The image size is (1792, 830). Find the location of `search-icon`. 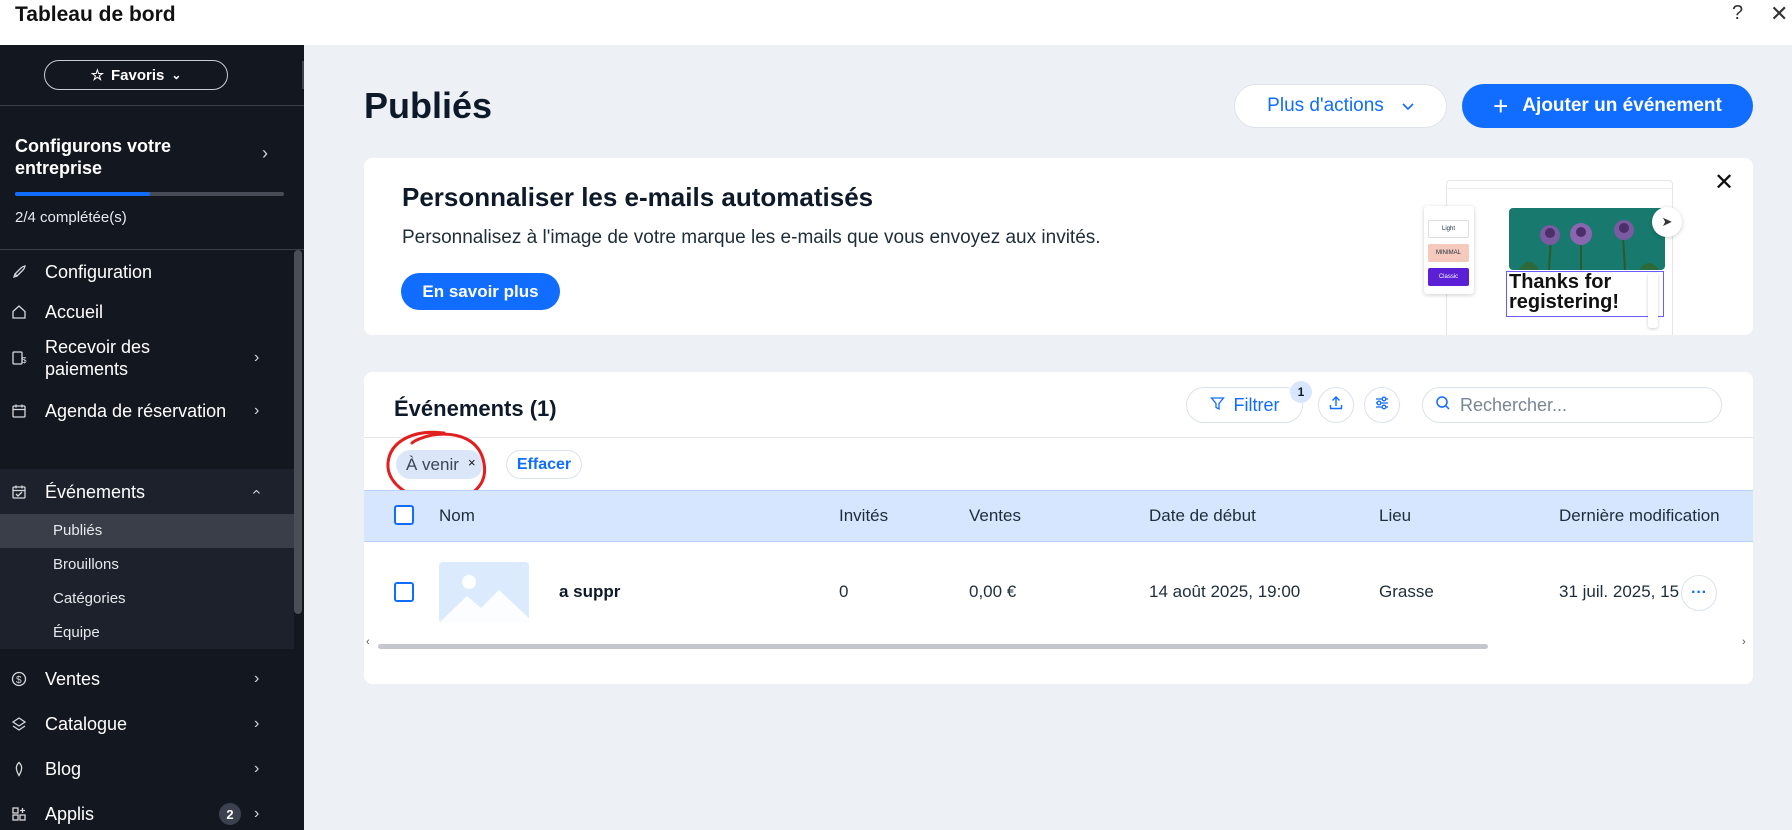

search-icon is located at coordinates (1443, 405).